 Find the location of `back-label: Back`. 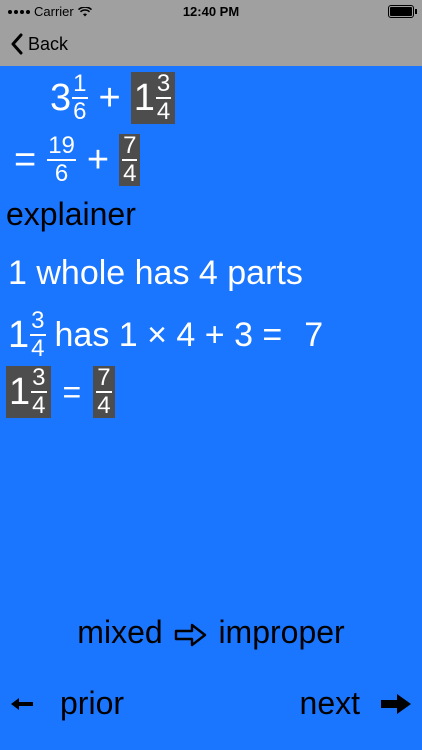

back-label: Back is located at coordinates (48, 43).